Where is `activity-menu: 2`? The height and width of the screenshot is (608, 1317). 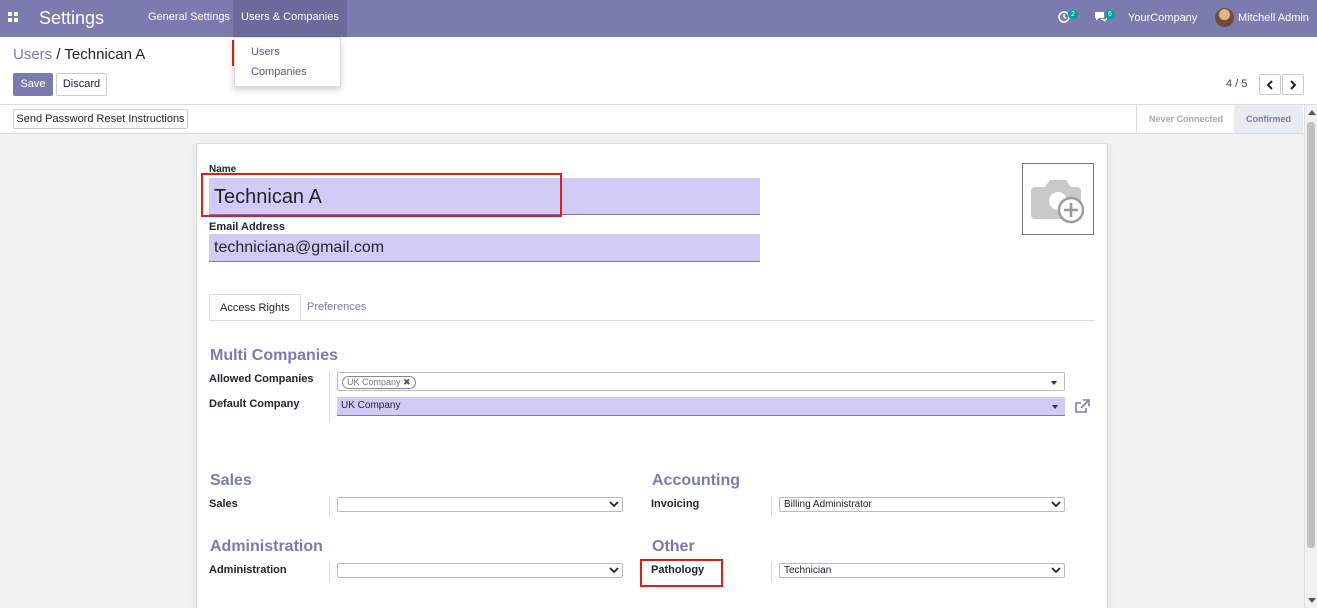 activity-menu: 2 is located at coordinates (1069, 18).